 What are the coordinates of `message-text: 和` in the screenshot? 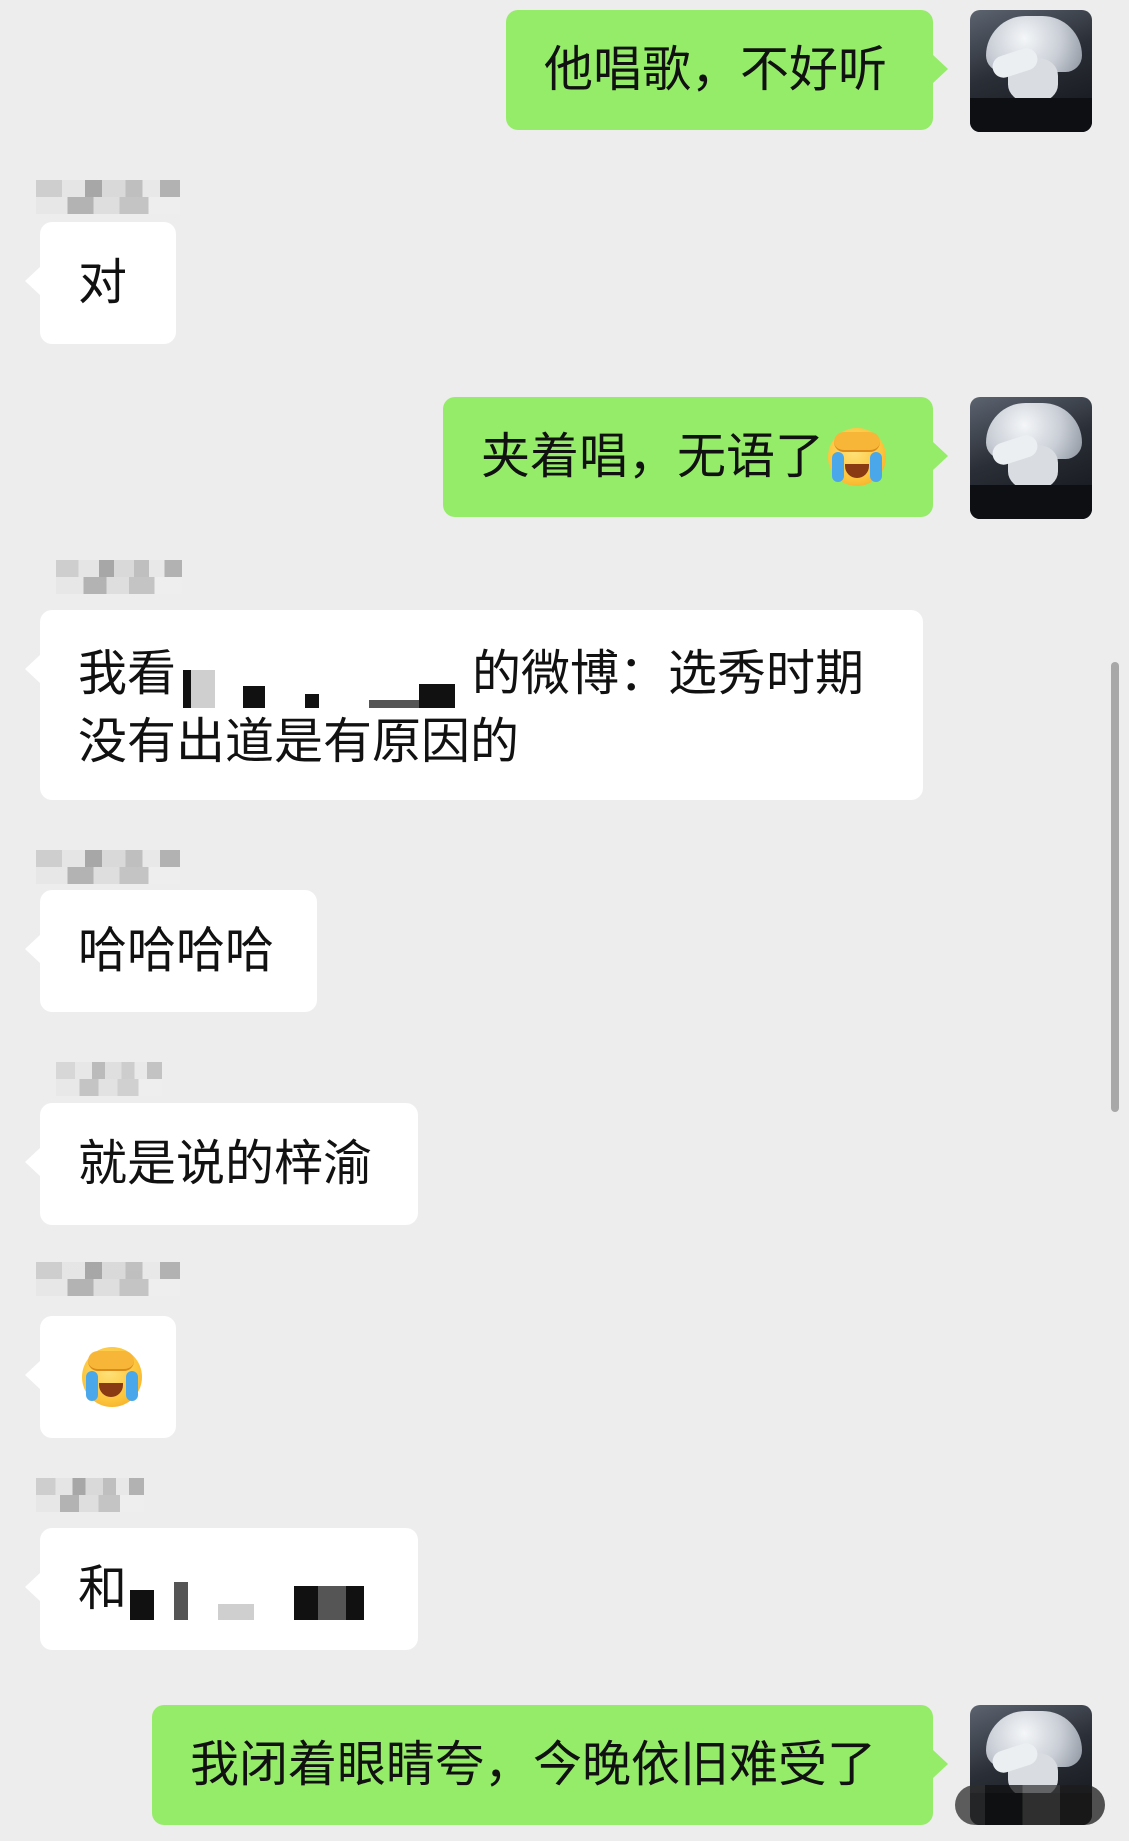 It's located at (103, 1588).